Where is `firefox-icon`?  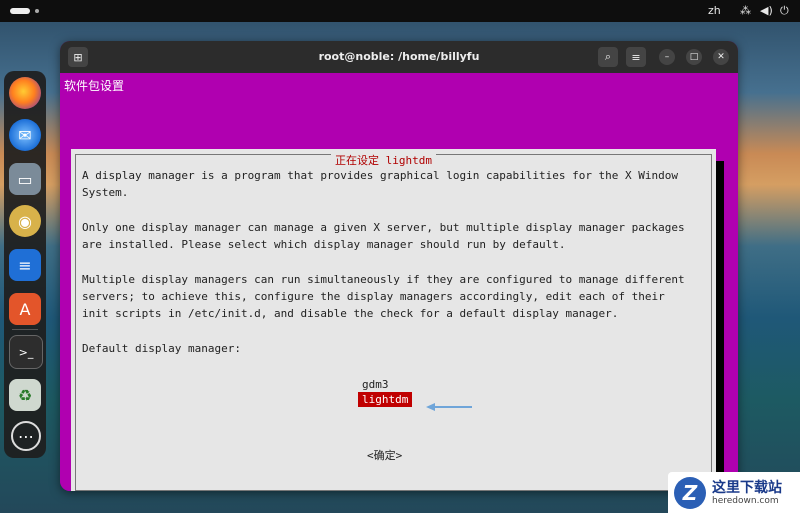 firefox-icon is located at coordinates (25, 93).